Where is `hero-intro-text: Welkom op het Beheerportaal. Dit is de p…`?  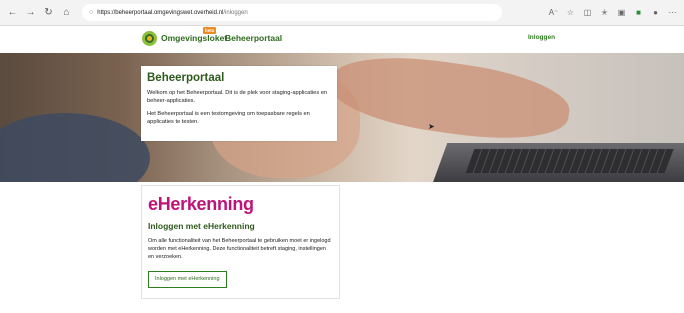
hero-intro-text: Welkom op het Beheerportaal. Dit is de p… is located at coordinates (237, 97).